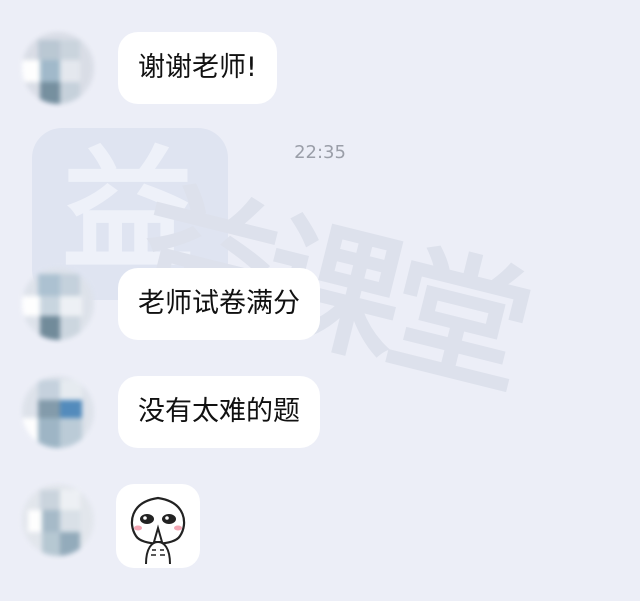  What do you see at coordinates (320, 152) in the screenshot?
I see `timestamp: 22:35` at bounding box center [320, 152].